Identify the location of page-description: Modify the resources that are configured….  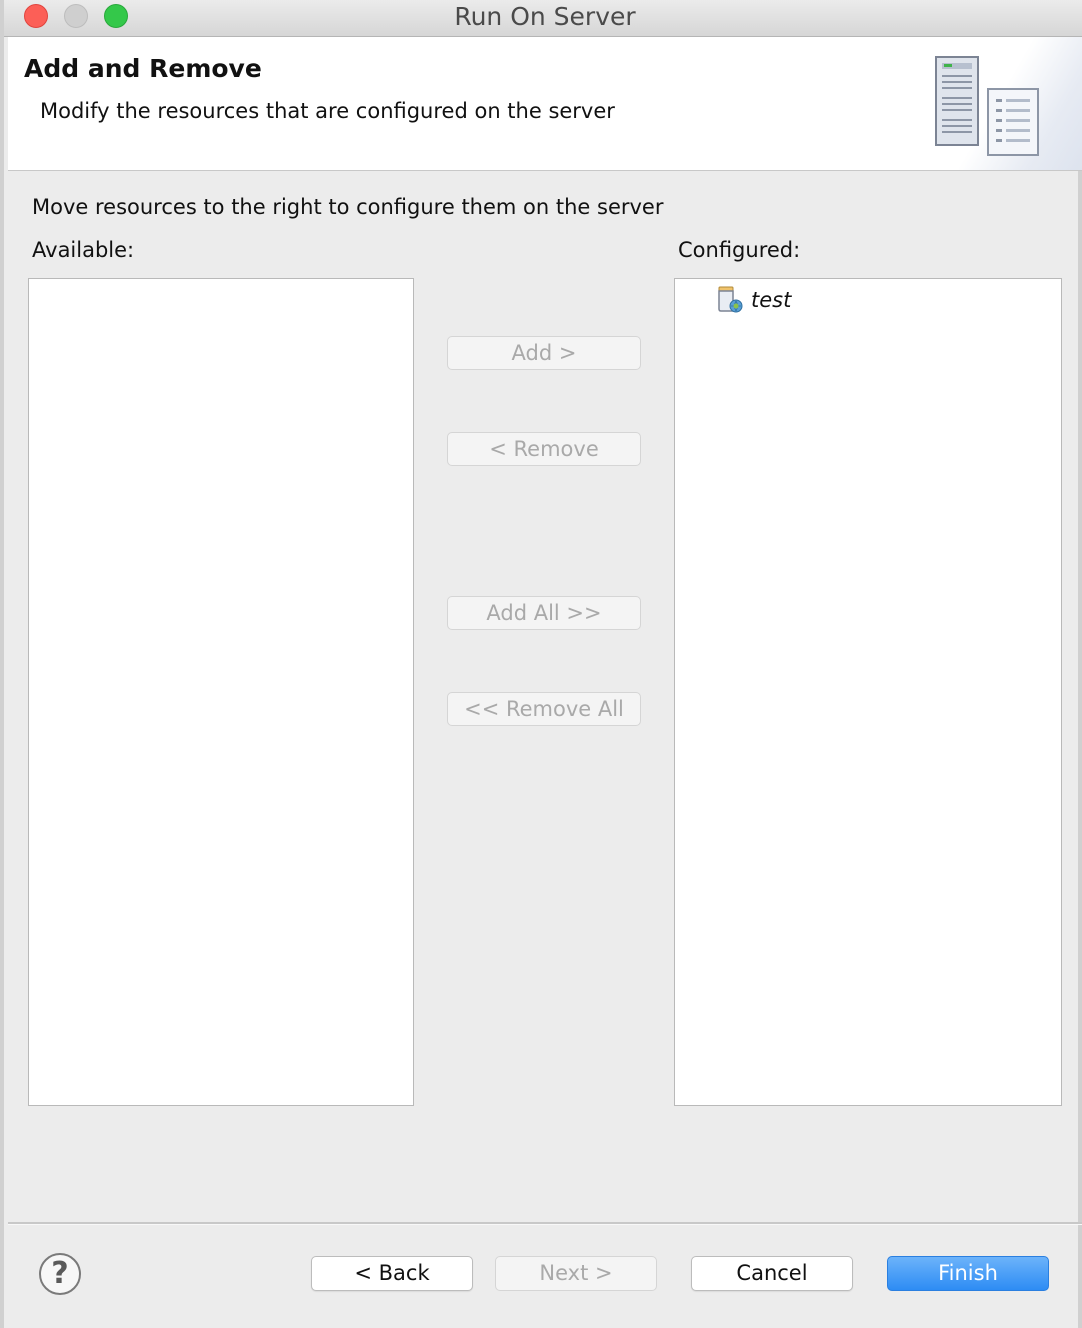
(327, 111).